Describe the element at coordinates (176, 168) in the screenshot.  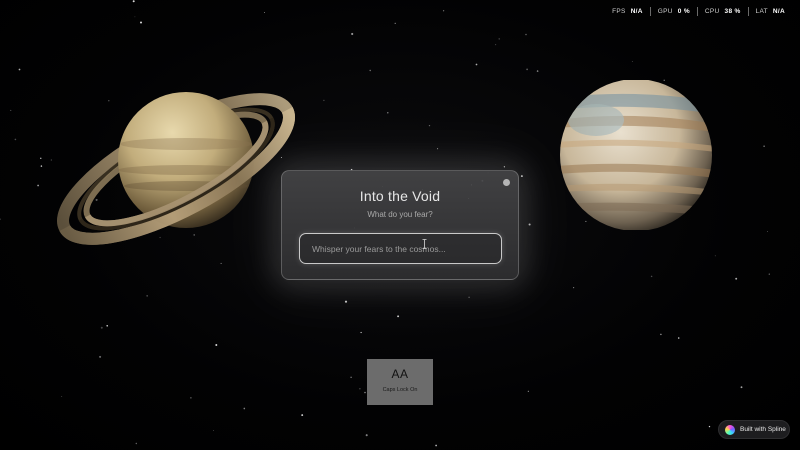
I see `saturn-planet` at that location.